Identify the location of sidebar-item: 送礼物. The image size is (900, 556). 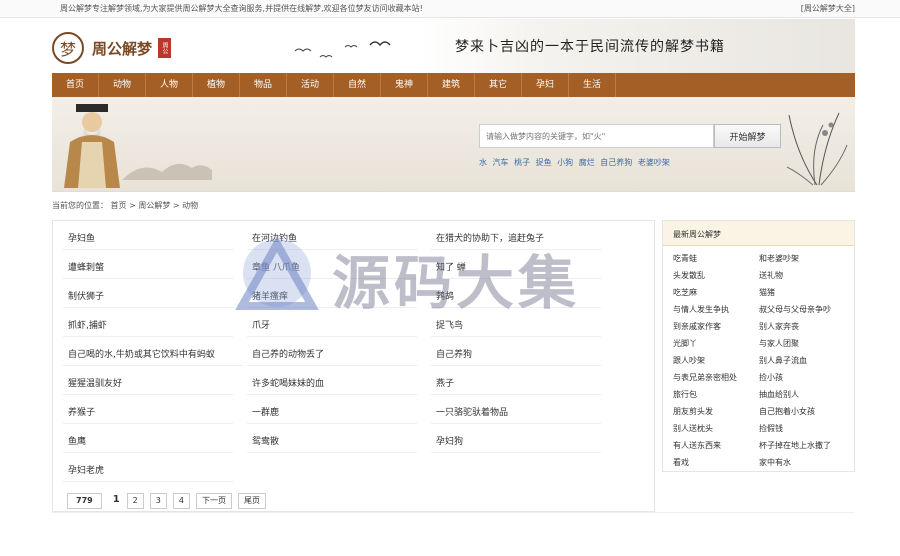
(801, 275).